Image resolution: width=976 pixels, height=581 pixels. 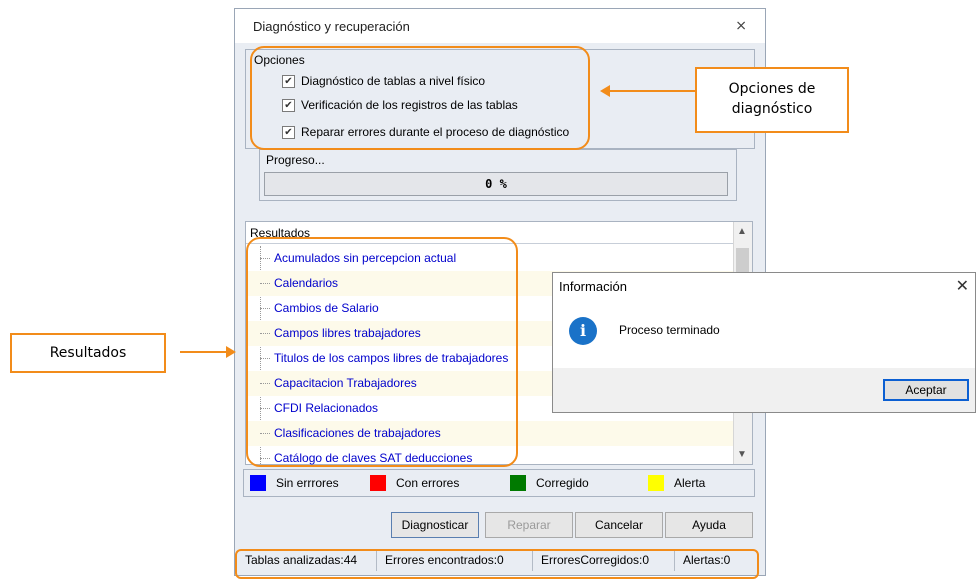 What do you see at coordinates (258, 483) in the screenshot?
I see `legend-swatch-blue` at bounding box center [258, 483].